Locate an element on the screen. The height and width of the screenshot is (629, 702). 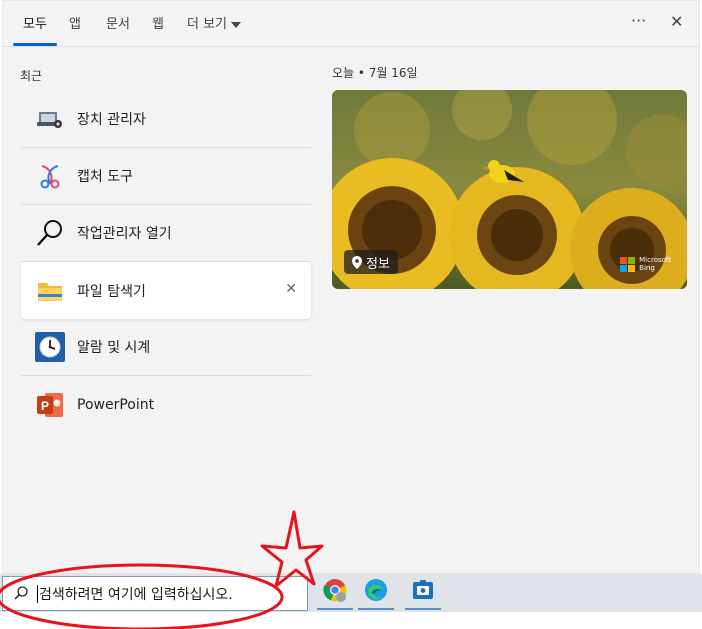
store-app-icon is located at coordinates (423, 592).